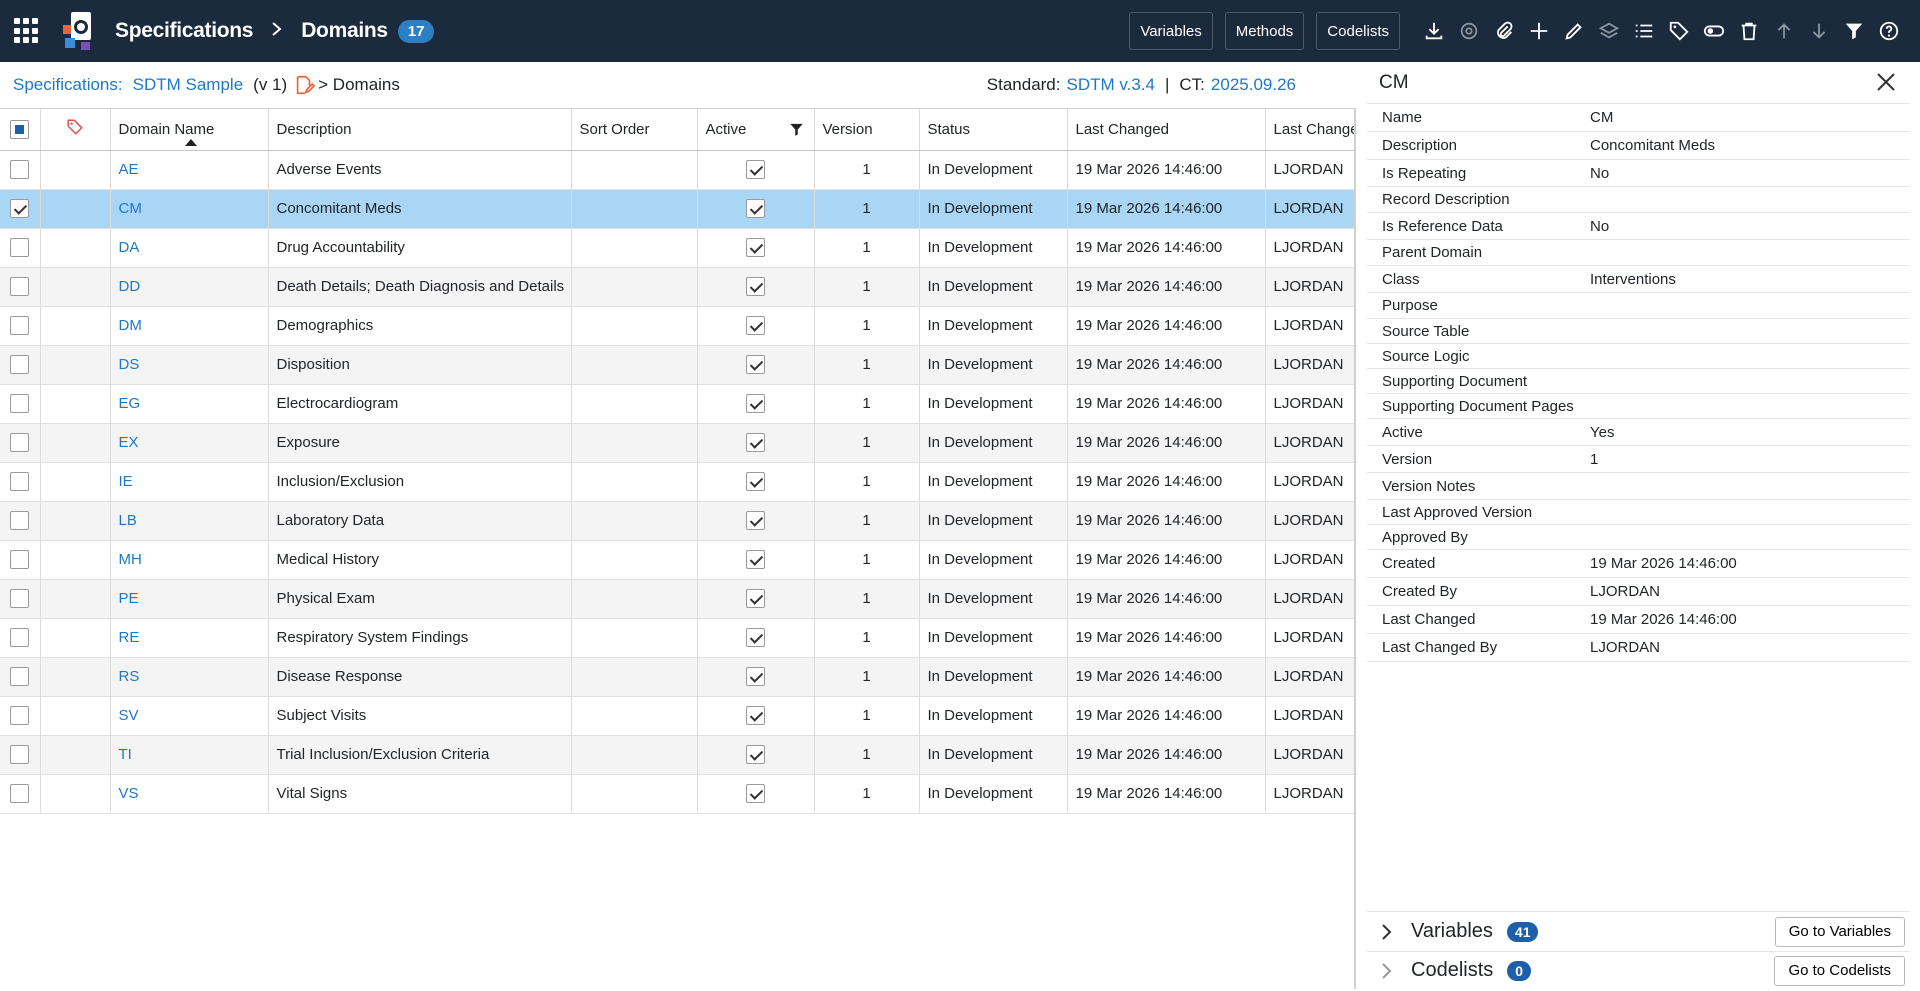 The image size is (1920, 991). I want to click on filter-clear-icon, so click(1853, 31).